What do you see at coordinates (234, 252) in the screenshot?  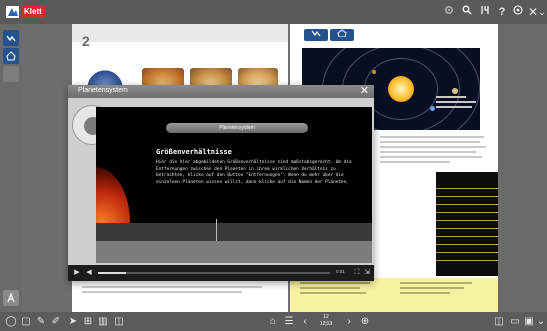 I see `stage-footer` at bounding box center [234, 252].